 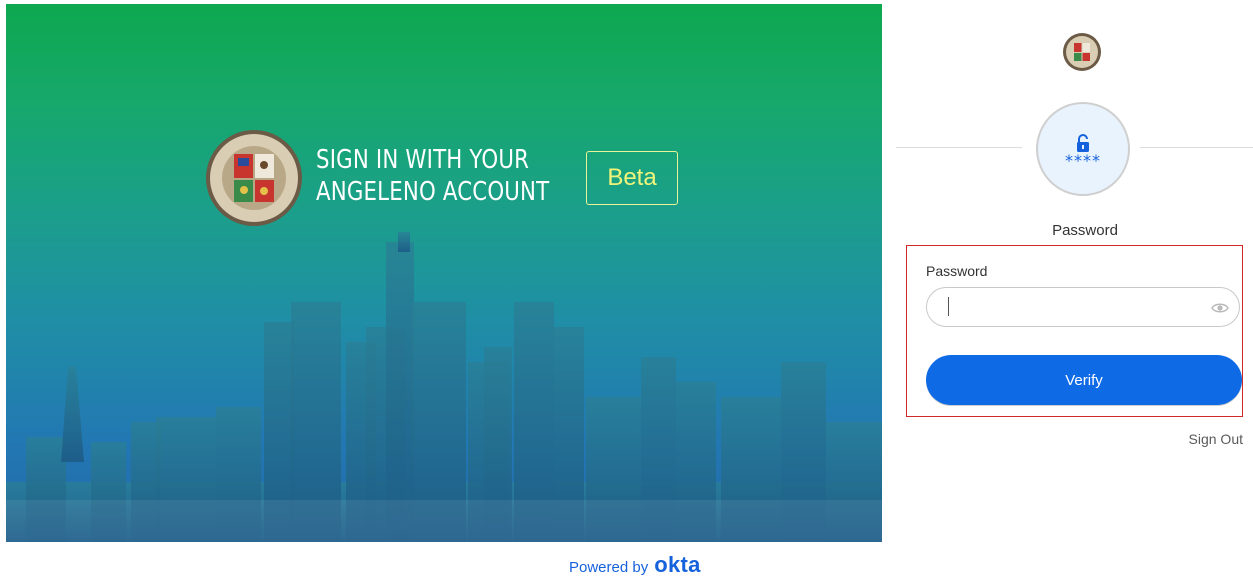 What do you see at coordinates (1201, 439) in the screenshot?
I see `sign-out-link: Sign Out` at bounding box center [1201, 439].